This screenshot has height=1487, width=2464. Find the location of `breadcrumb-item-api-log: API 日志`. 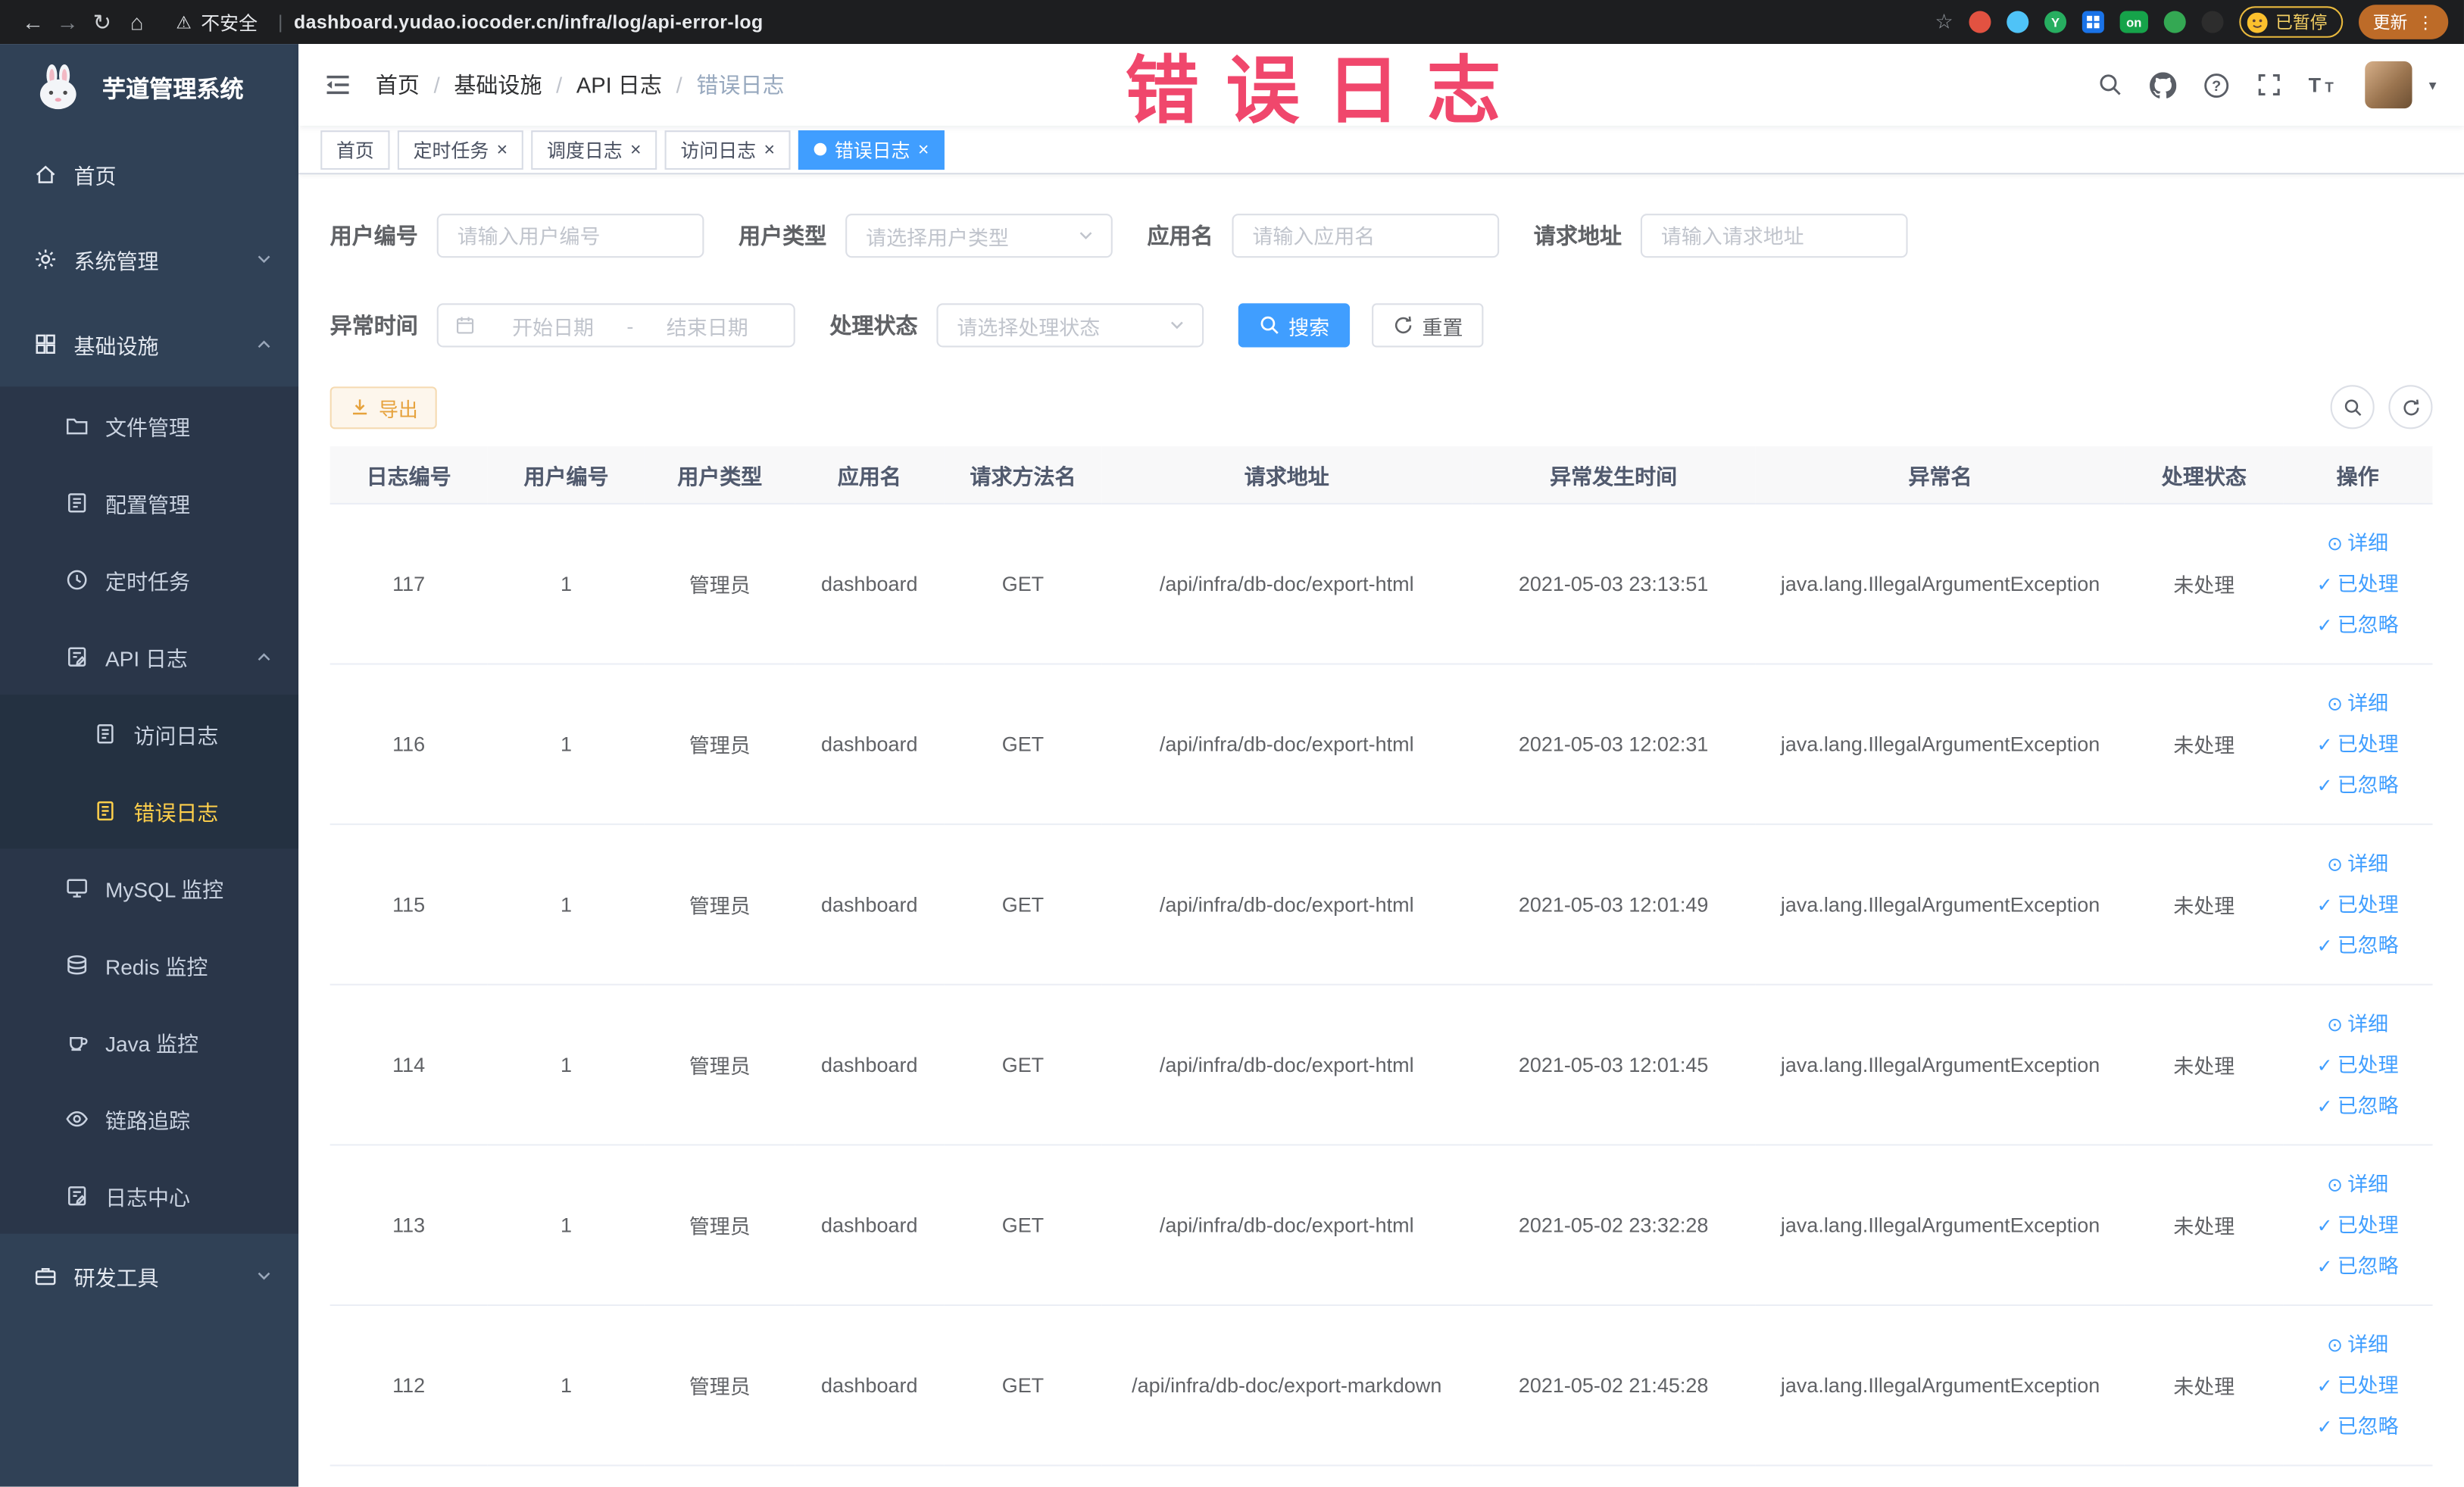

breadcrumb-item-api-log: API 日志 is located at coordinates (619, 84).